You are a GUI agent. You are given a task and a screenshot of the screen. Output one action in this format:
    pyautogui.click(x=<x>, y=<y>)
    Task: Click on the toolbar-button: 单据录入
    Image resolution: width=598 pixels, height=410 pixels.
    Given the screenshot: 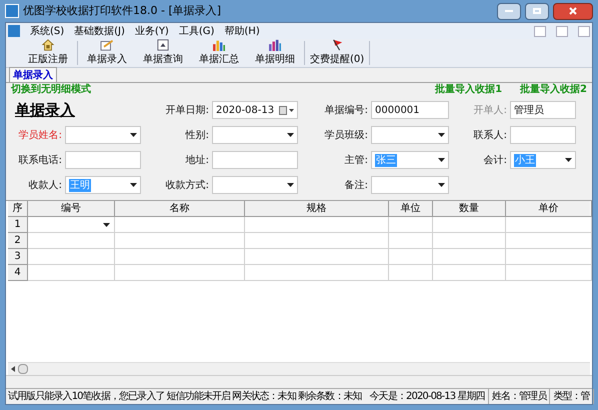 What is the action you would take?
    pyautogui.click(x=107, y=53)
    